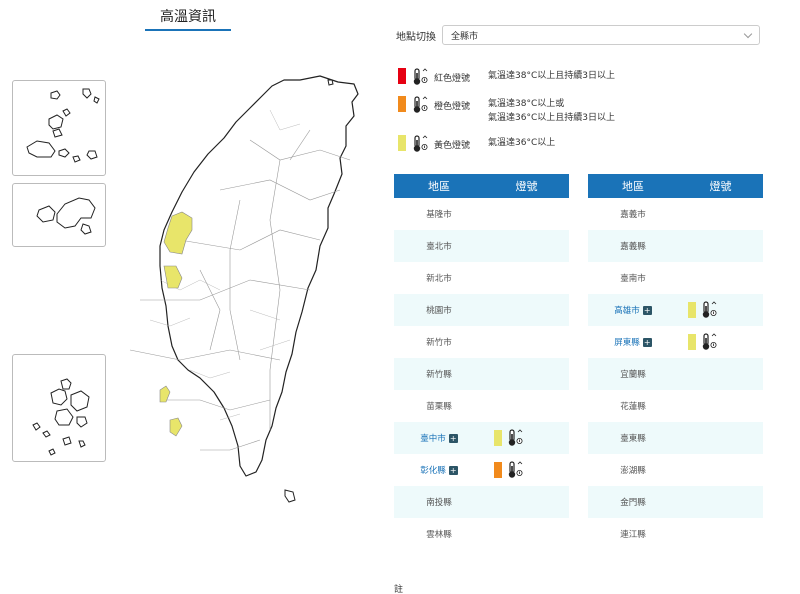  Describe the element at coordinates (188, 18) in the screenshot. I see `page-title: 高溫資訊` at that location.